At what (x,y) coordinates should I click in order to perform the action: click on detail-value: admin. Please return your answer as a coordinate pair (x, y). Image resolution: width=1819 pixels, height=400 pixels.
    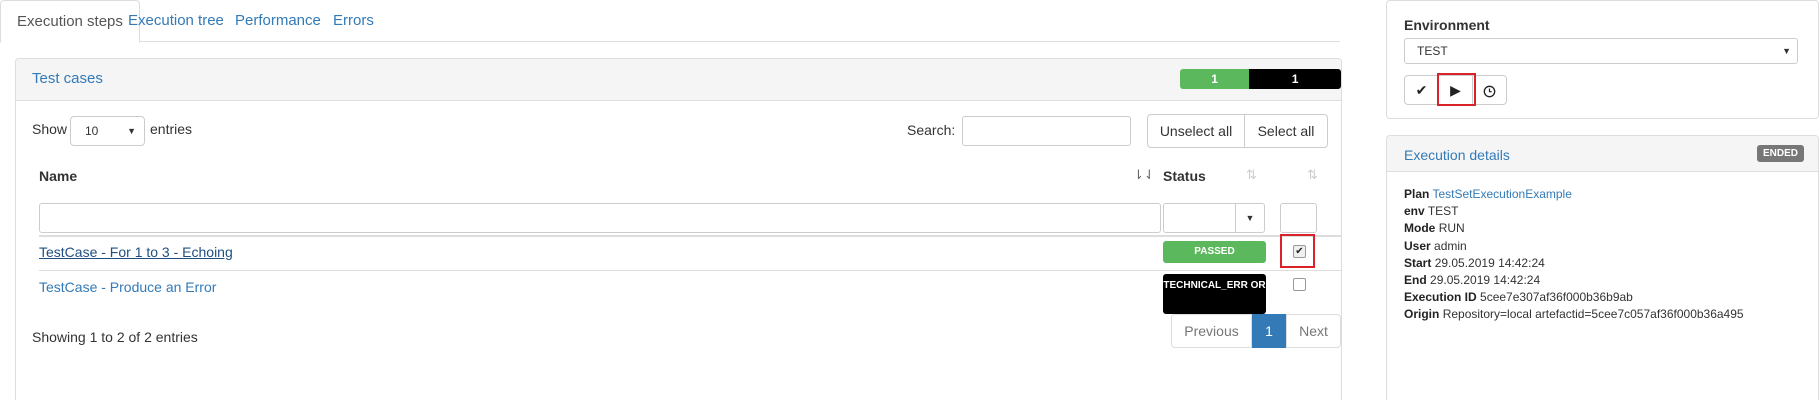
    Looking at the image, I should click on (1450, 245).